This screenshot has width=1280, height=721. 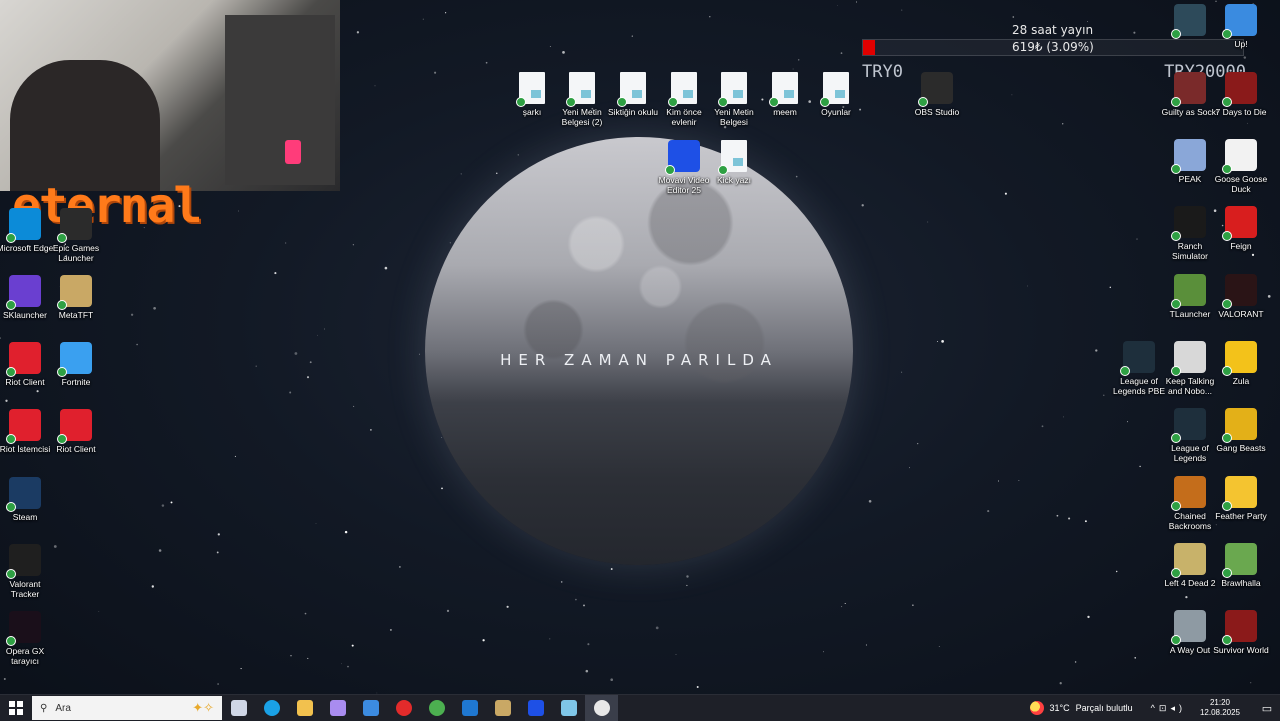 I want to click on taskbar-app-outlook, so click(x=469, y=708).